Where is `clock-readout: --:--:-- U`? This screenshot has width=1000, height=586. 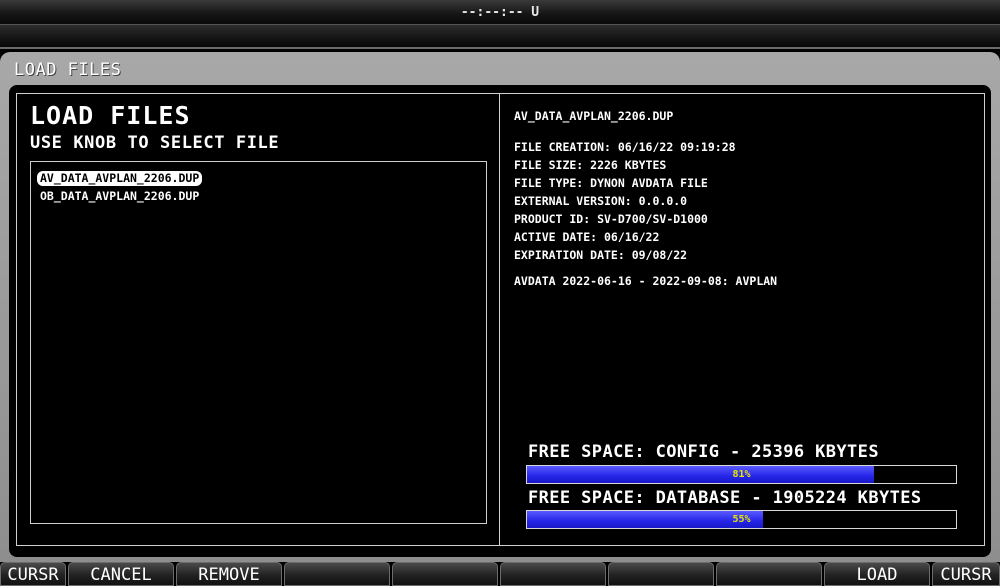
clock-readout: --:--:-- U is located at coordinates (500, 12).